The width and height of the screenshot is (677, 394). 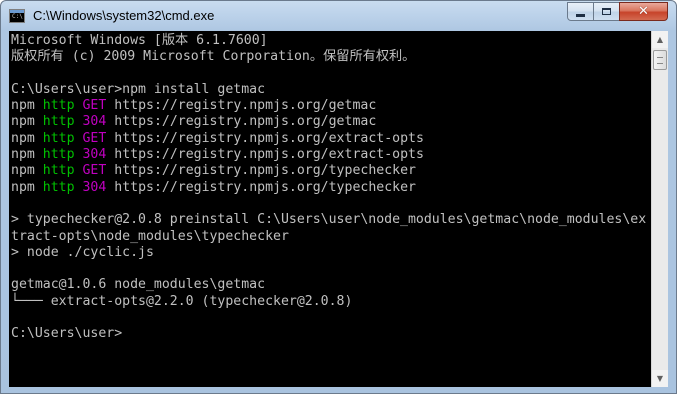 I want to click on console-line: Microsoft Windows [版本 6.1.7600], so click(x=328, y=41).